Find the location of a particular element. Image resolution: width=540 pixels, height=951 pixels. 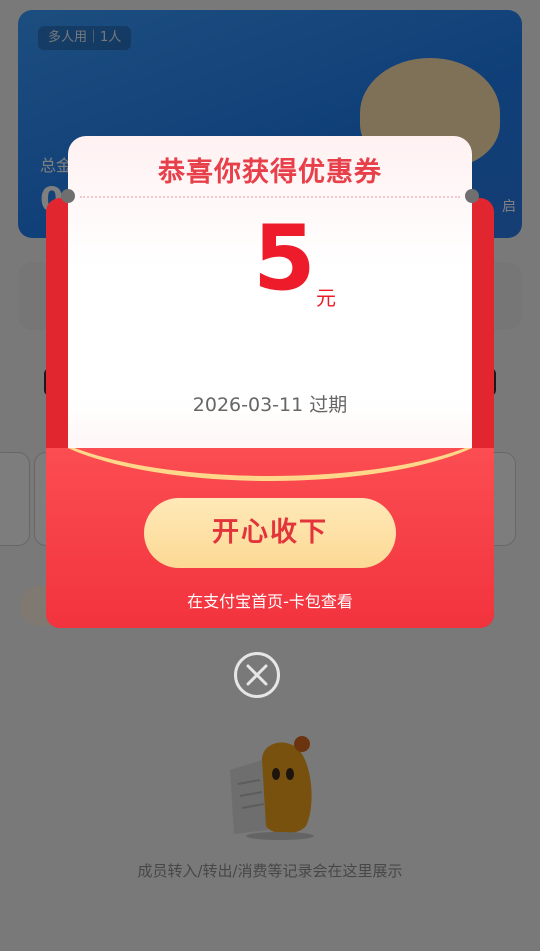

card-notch-right is located at coordinates (472, 196).